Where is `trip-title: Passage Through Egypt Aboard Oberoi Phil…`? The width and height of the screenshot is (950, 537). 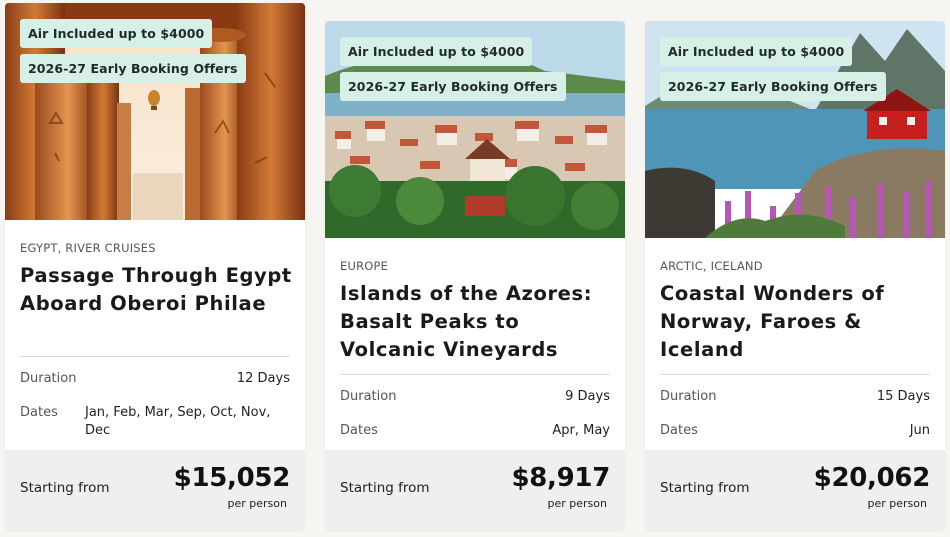
trip-title: Passage Through Egypt Aboard Oberoi Phil… is located at coordinates (157, 290).